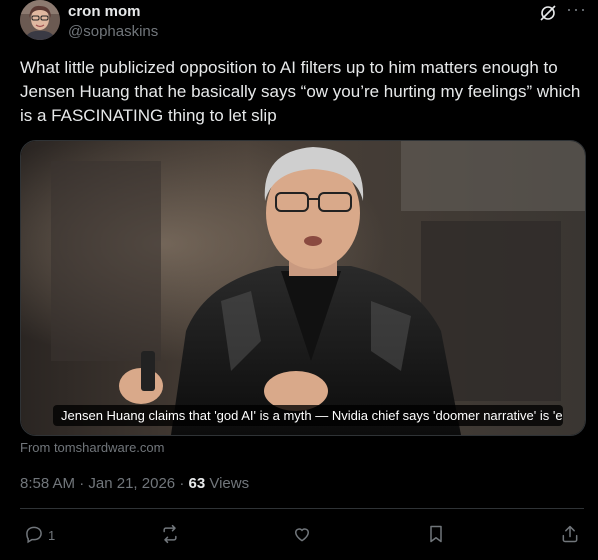  Describe the element at coordinates (92, 447) in the screenshot. I see `card-source: From tomshardware.com` at that location.